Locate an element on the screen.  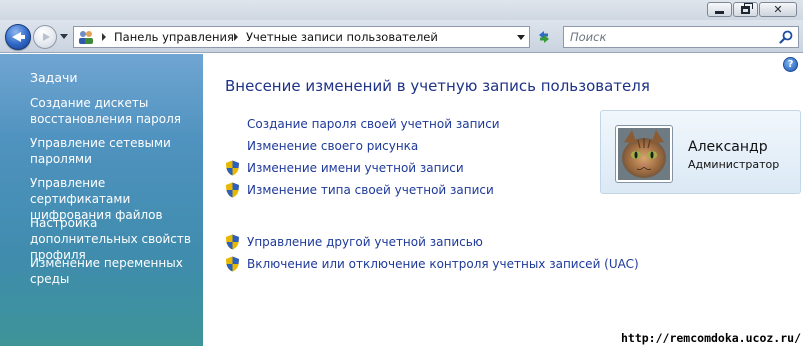
task-manage-network-passwords: Управление сетевыми паролями is located at coordinates (114, 151).